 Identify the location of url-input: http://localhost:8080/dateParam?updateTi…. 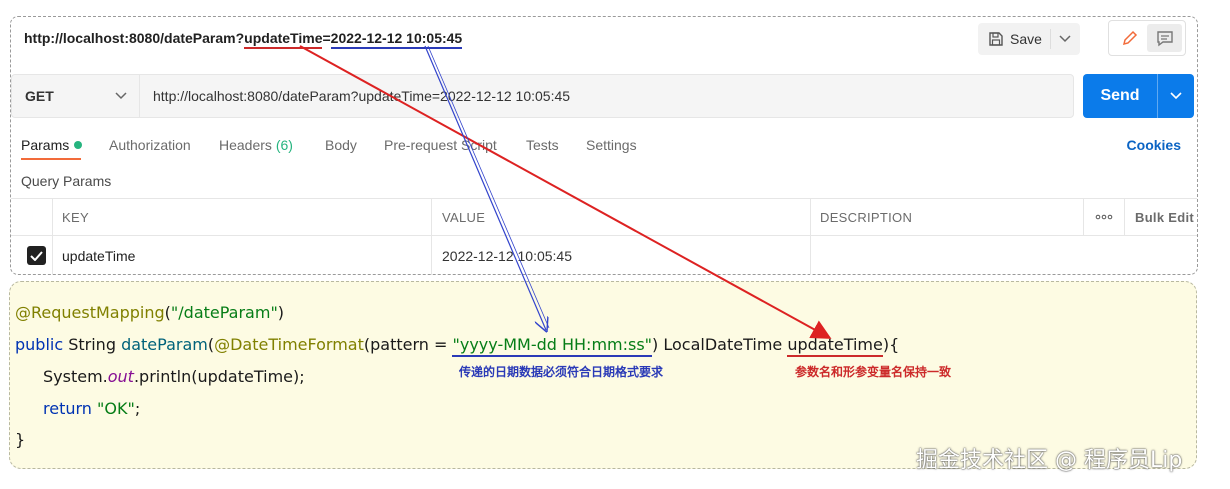
(606, 96).